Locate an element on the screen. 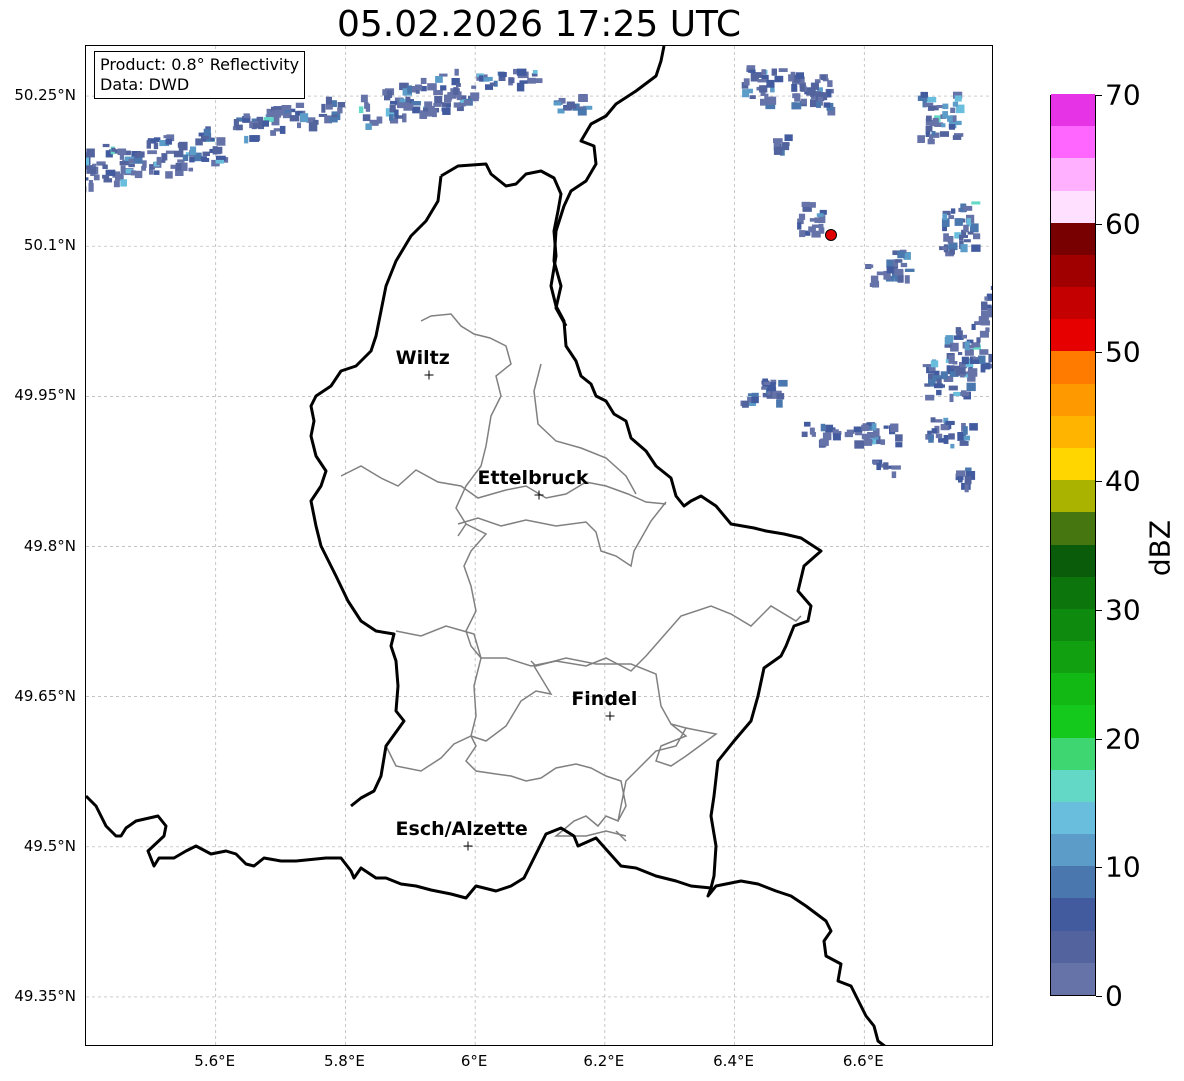 The image size is (1184, 1081). germany-belgium-border-north is located at coordinates (609, 186).